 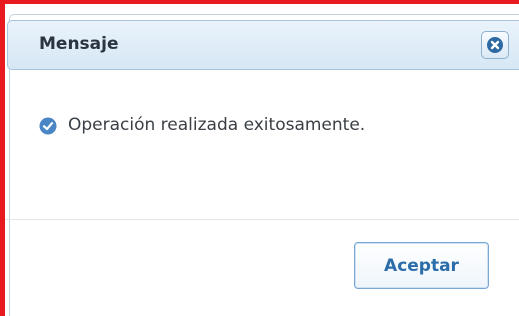 I want to click on red-frame-left, so click(x=2, y=158).